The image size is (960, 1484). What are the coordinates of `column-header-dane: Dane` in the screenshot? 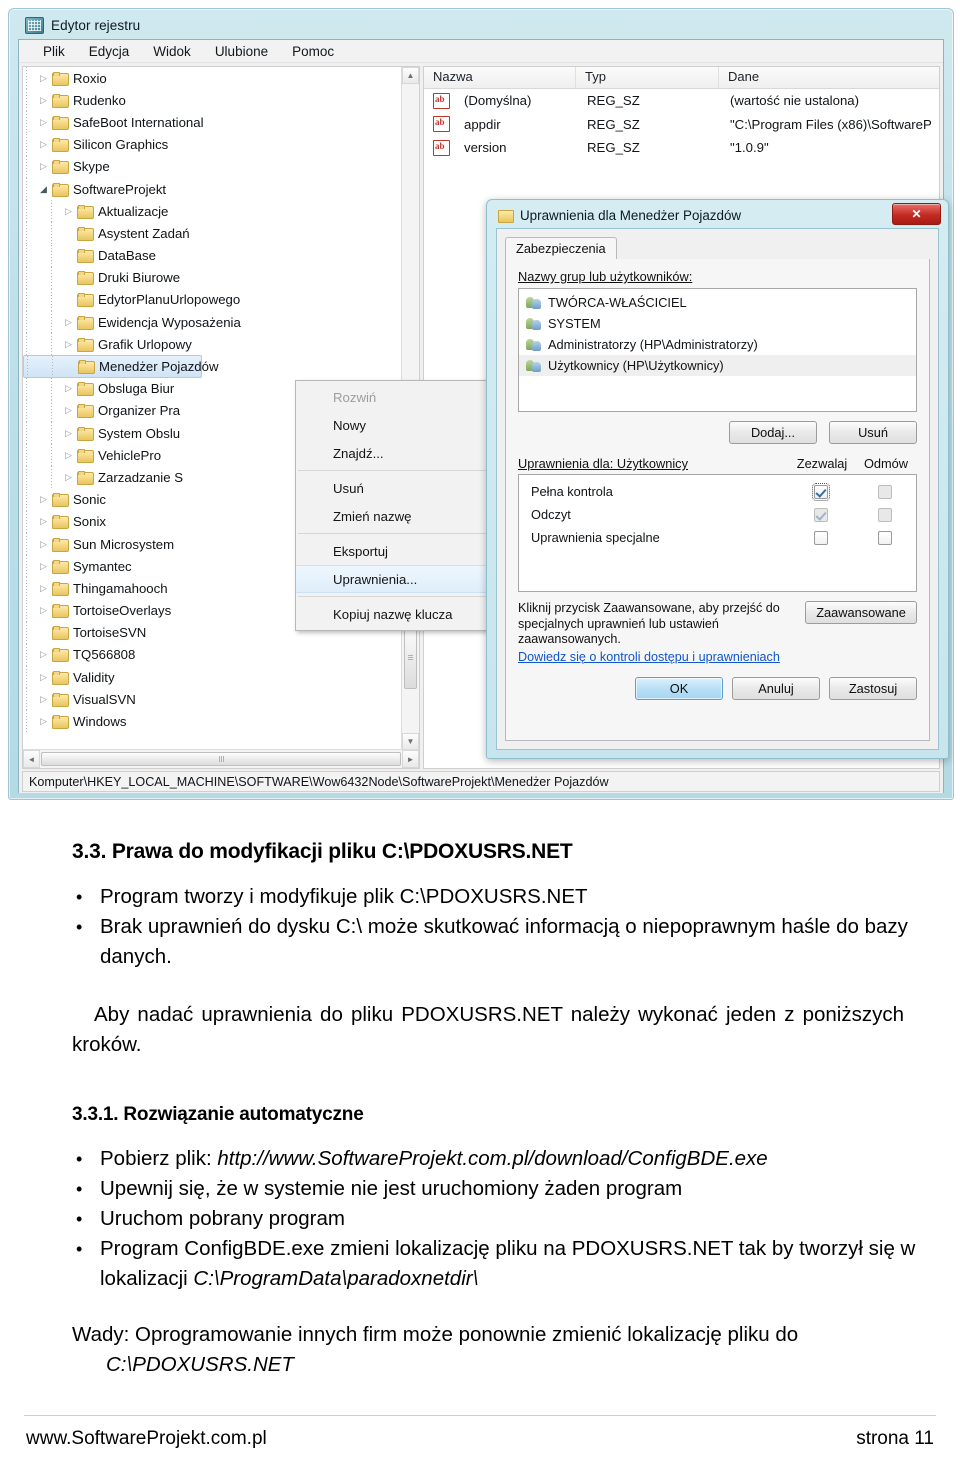 It's located at (829, 77).